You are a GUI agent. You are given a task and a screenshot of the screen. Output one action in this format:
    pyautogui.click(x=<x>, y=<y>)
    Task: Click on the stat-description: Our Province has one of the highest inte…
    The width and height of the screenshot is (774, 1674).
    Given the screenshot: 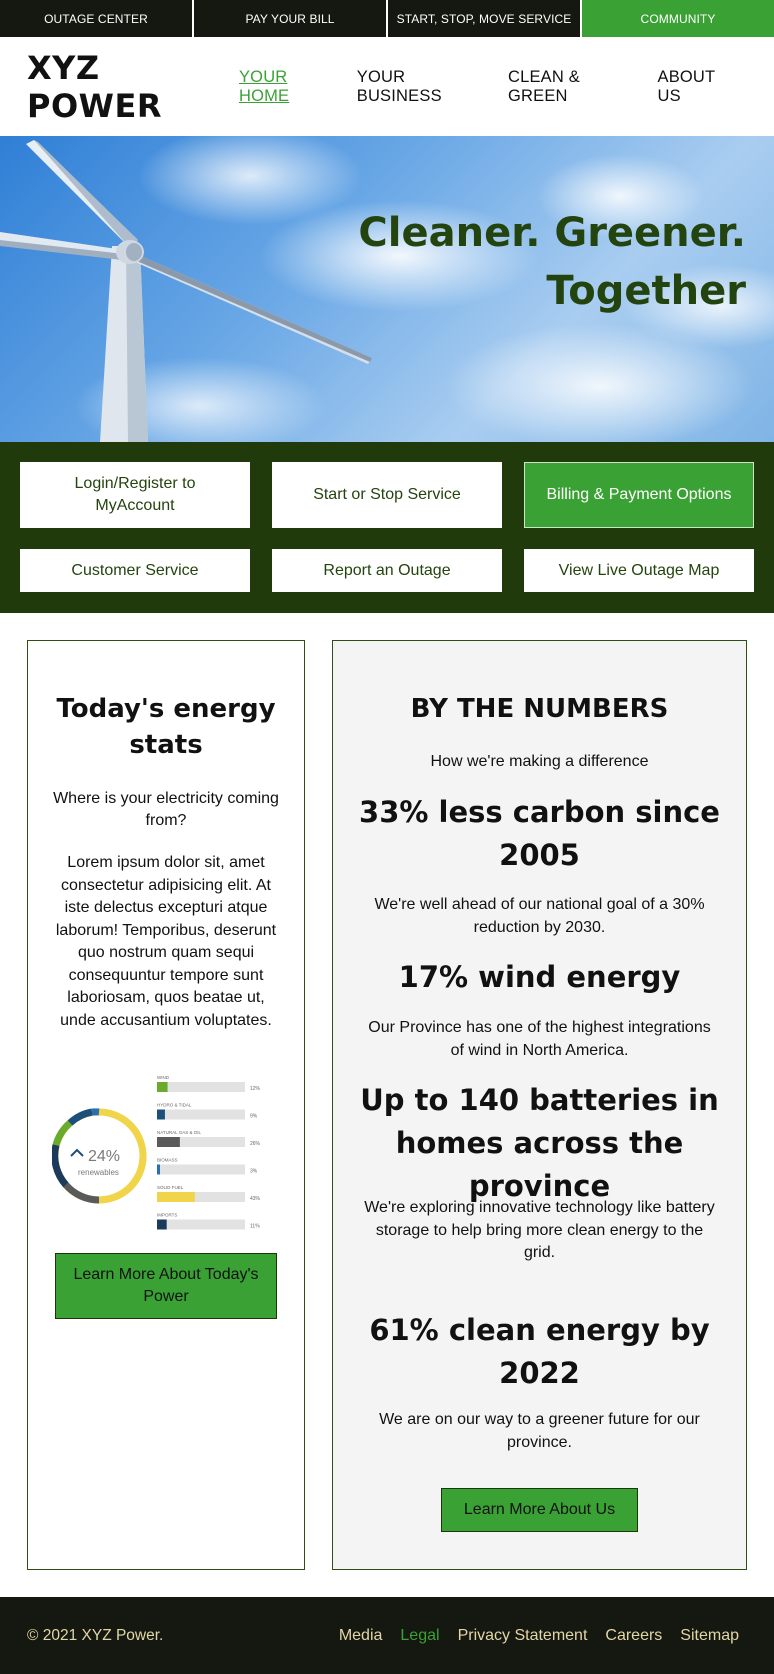 What is the action you would take?
    pyautogui.click(x=539, y=1039)
    